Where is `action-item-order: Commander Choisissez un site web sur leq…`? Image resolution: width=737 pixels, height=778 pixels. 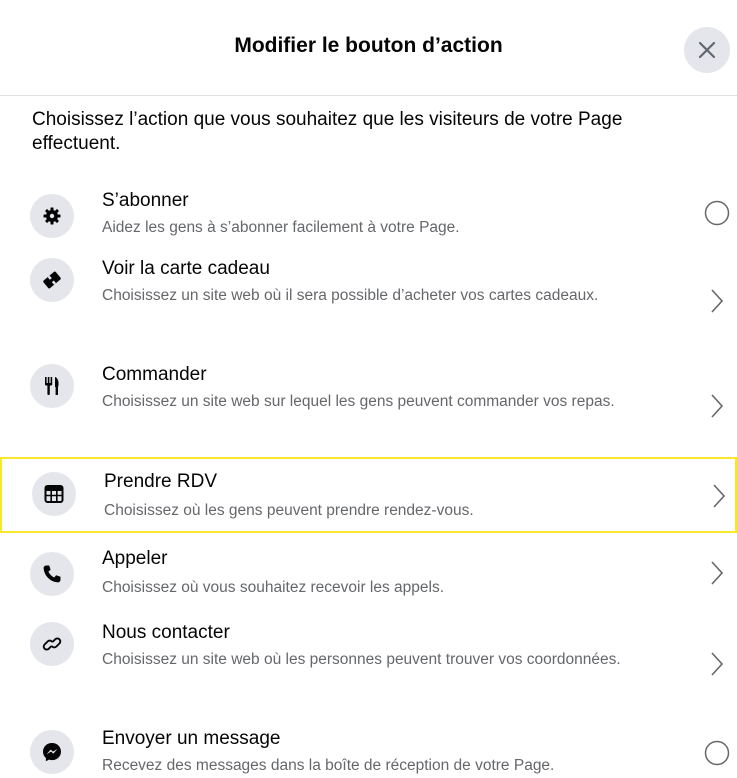
action-item-order: Commander Choisissez un site web sur leq… is located at coordinates (368, 409).